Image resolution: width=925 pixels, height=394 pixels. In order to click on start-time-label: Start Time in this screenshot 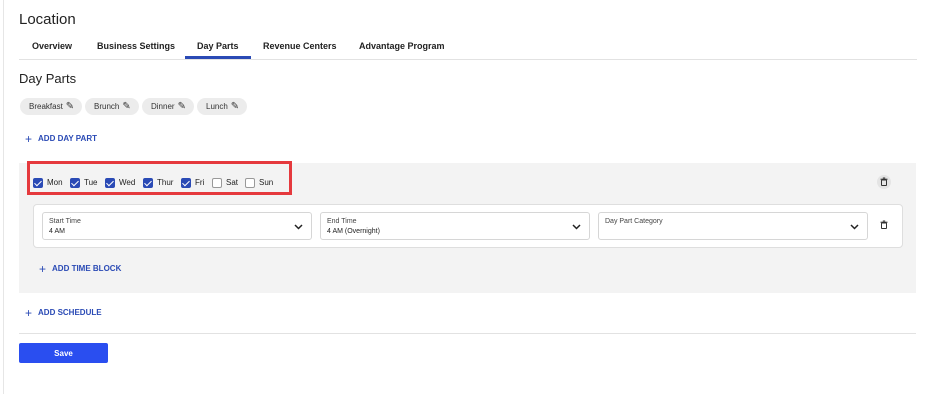, I will do `click(65, 221)`.